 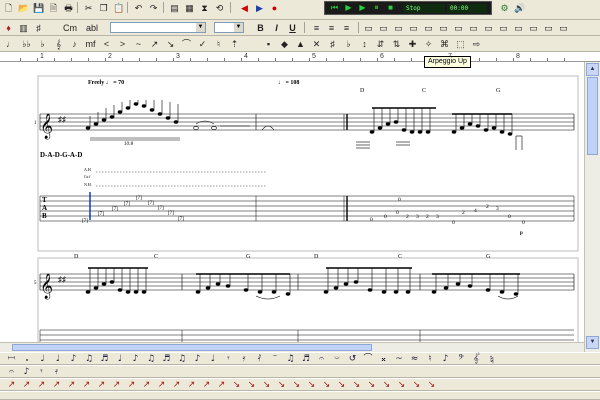 What do you see at coordinates (488, 27) in the screenshot?
I see `layout-view-icon-9: ▭` at bounding box center [488, 27].